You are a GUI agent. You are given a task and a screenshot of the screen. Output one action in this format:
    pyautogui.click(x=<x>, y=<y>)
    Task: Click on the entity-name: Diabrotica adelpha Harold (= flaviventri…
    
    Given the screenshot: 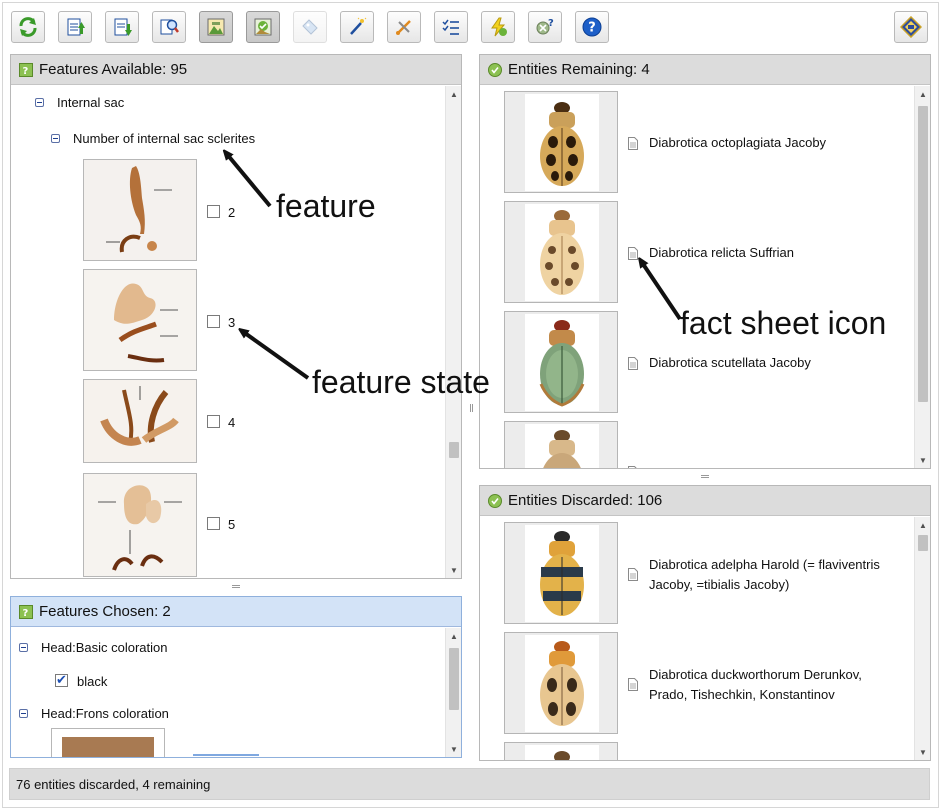 What is the action you would take?
    pyautogui.click(x=764, y=565)
    